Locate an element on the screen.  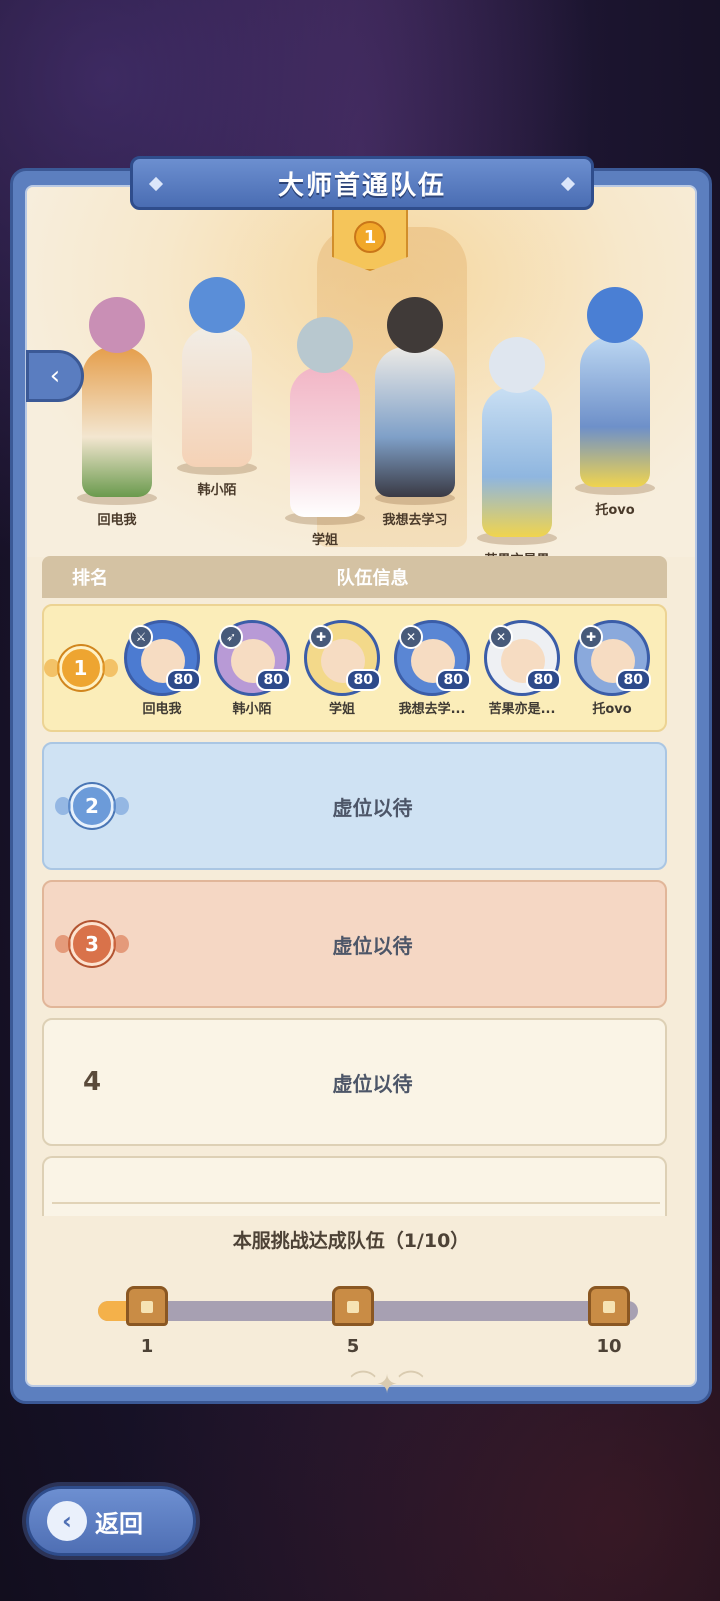
sword-icon: ⚔ is located at coordinates (141, 636).